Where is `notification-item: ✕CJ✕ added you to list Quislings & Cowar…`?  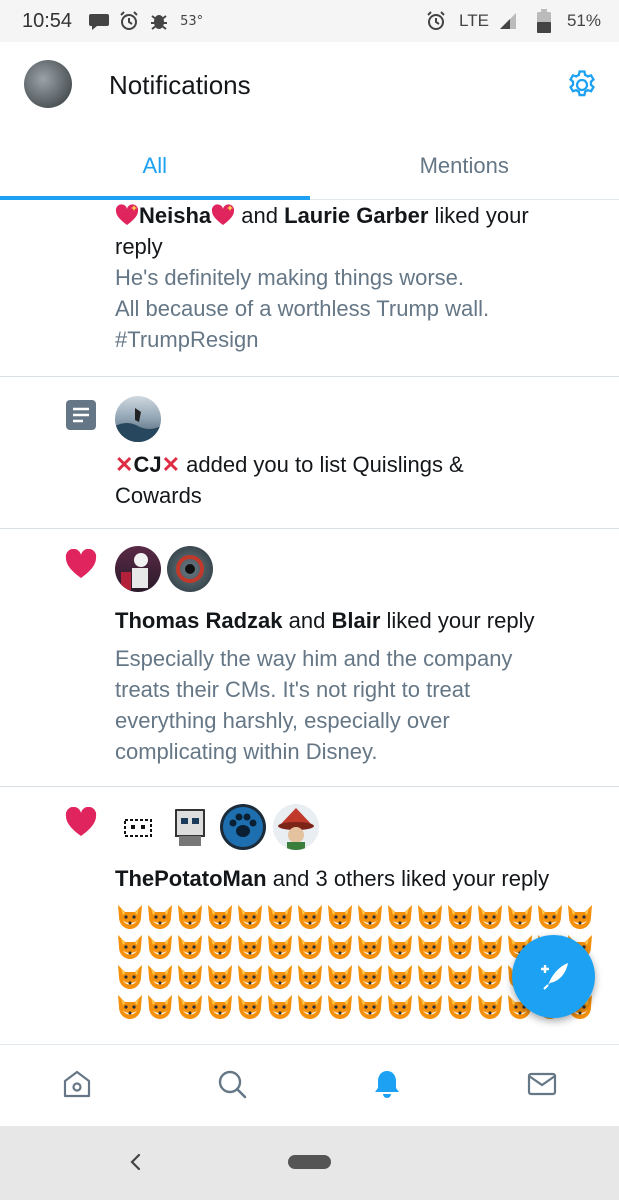
notification-item: ✕CJ✕ added you to list Quislings & Cowar… is located at coordinates (309, 453).